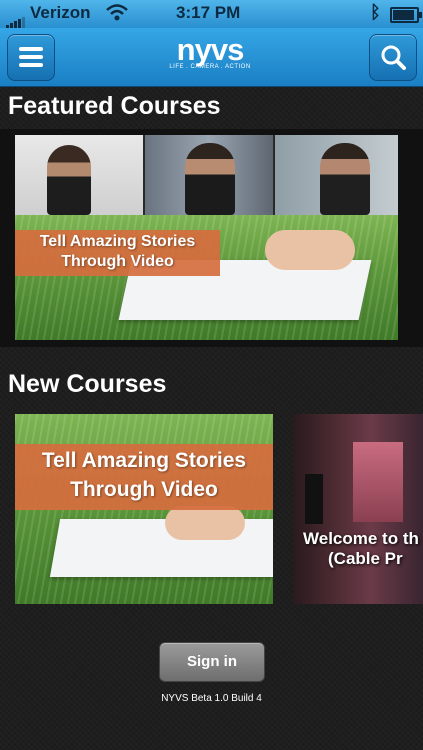  I want to click on featured-courses-heading: Featured Courses, so click(114, 106).